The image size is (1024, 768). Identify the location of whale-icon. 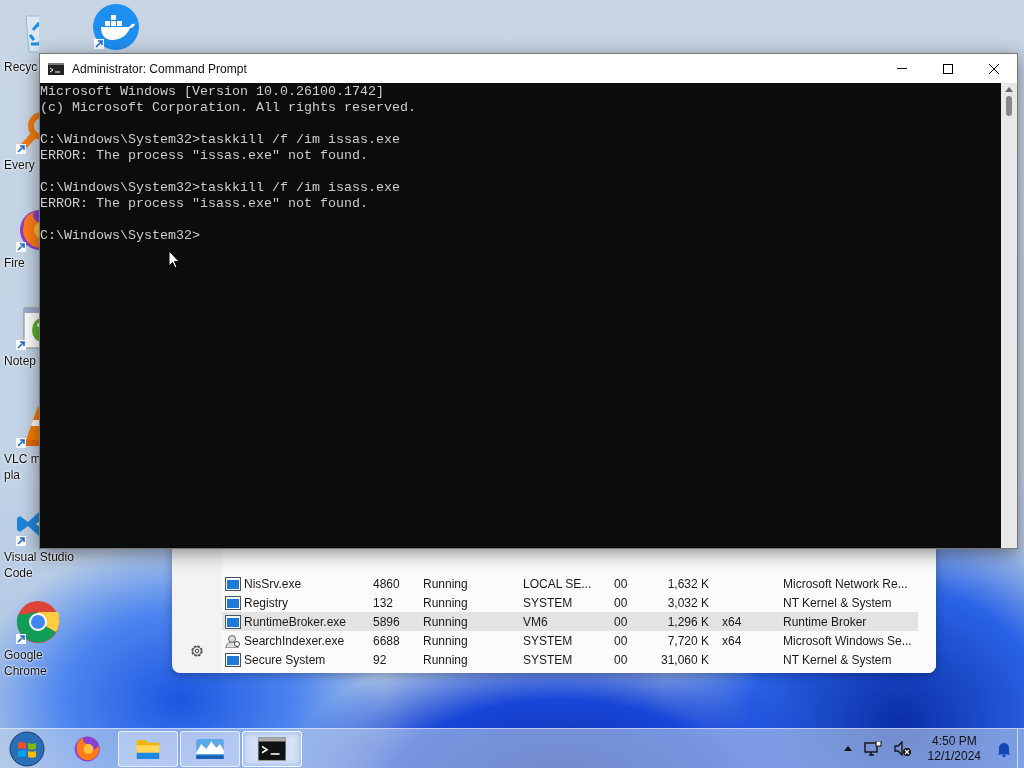
(116, 27).